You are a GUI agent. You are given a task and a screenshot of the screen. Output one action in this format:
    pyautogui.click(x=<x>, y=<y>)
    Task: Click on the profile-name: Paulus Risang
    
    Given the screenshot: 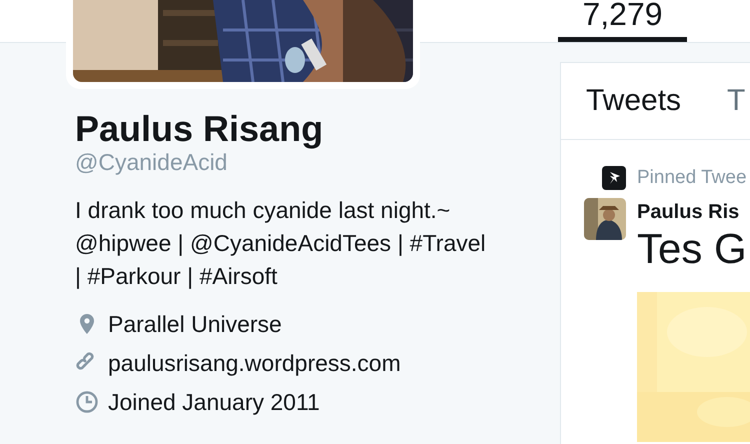 What is the action you would take?
    pyautogui.click(x=199, y=129)
    